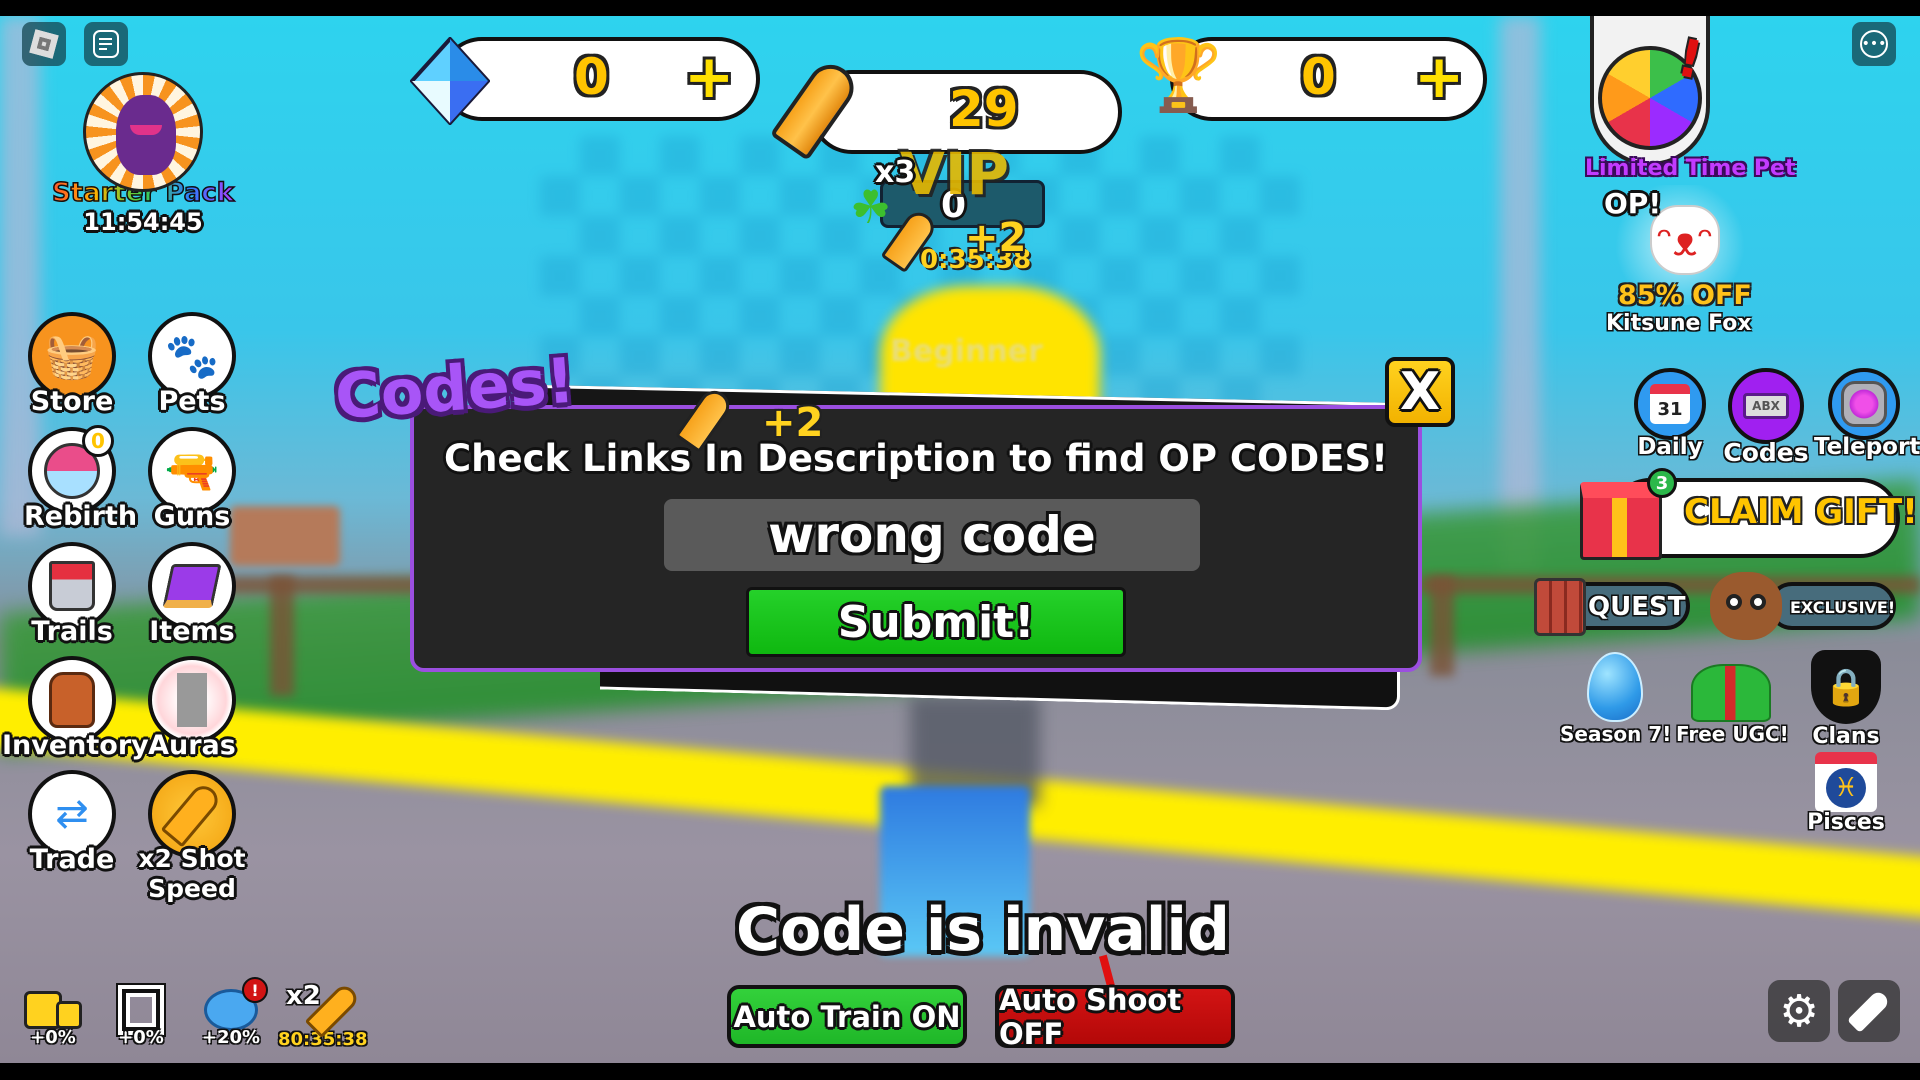  I want to click on claim-gift-label: CLAIM GIFT!, so click(1801, 512).